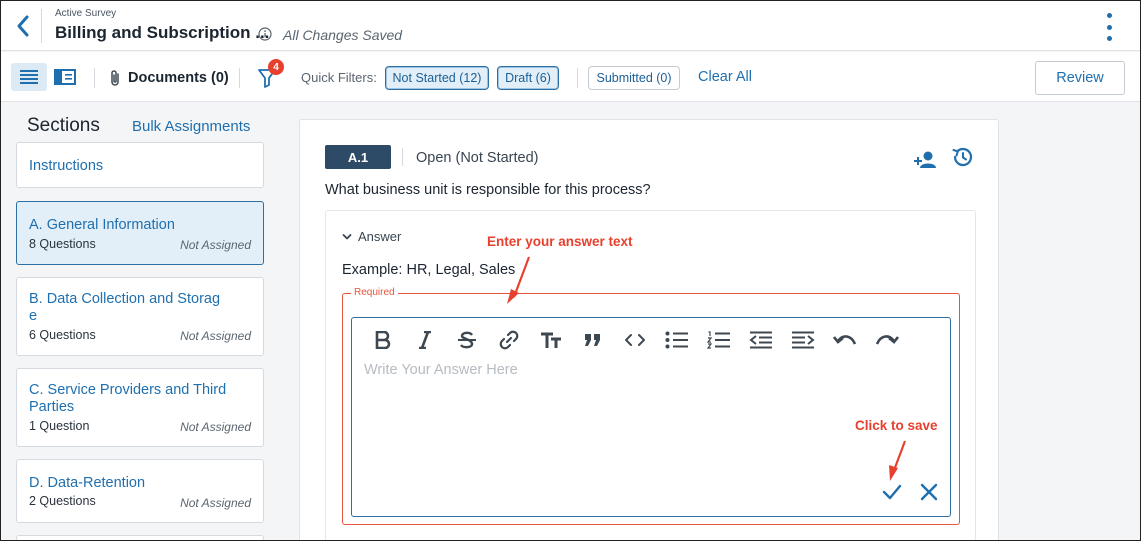 The width and height of the screenshot is (1141, 541). Describe the element at coordinates (265, 34) in the screenshot. I see `info-icon` at that location.